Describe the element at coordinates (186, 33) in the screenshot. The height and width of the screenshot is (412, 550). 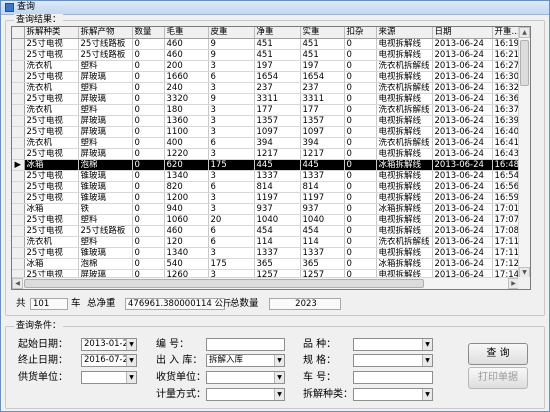
I see `column-header: 毛重` at that location.